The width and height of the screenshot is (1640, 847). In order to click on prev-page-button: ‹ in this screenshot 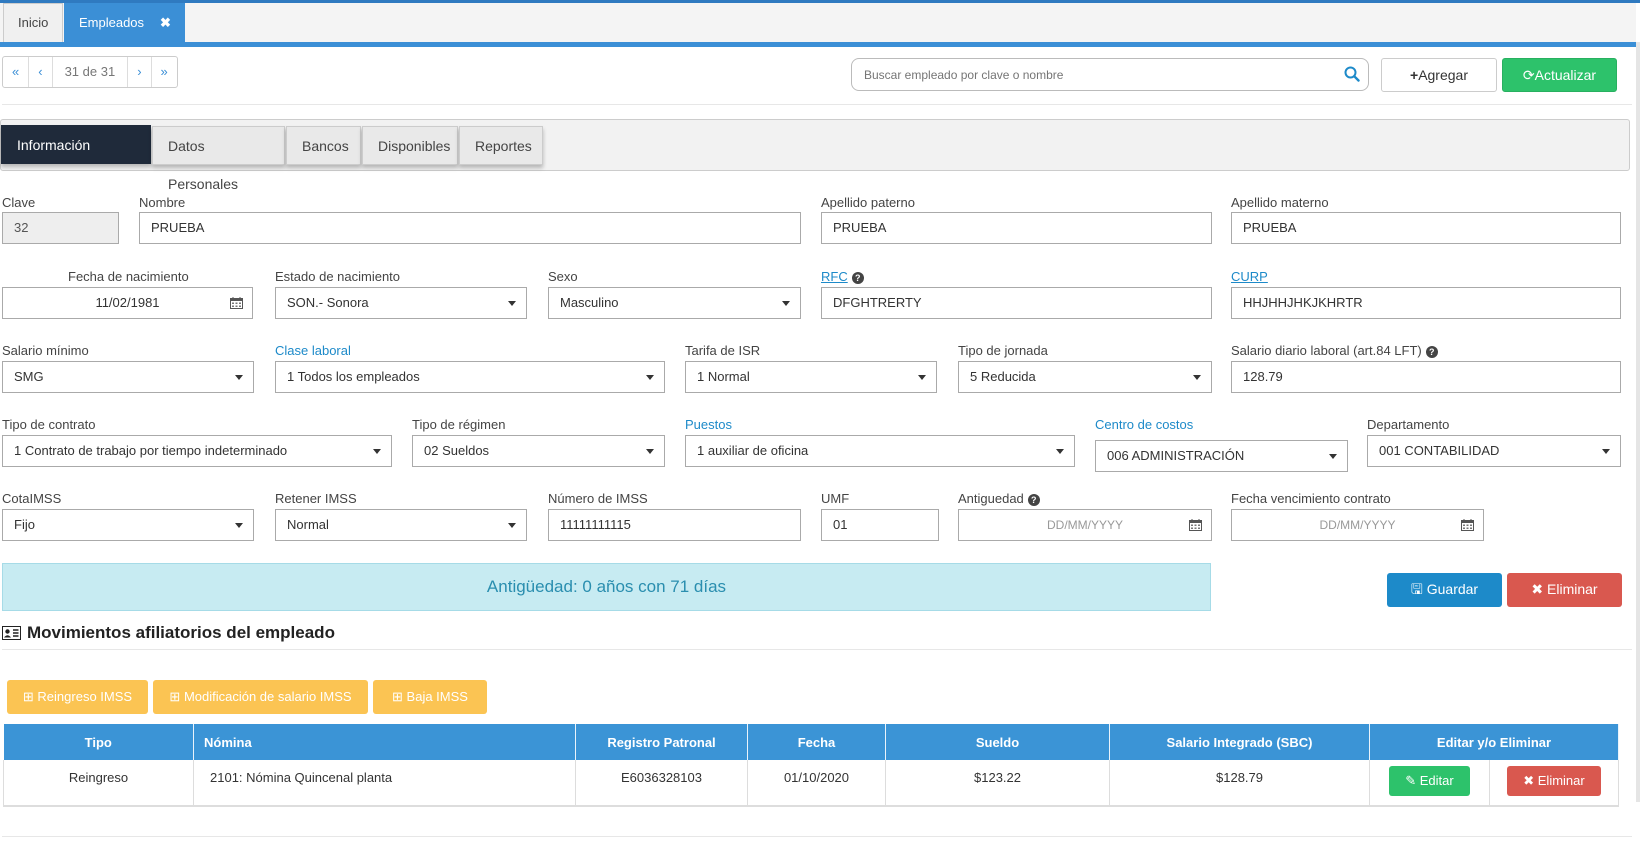, I will do `click(41, 72)`.